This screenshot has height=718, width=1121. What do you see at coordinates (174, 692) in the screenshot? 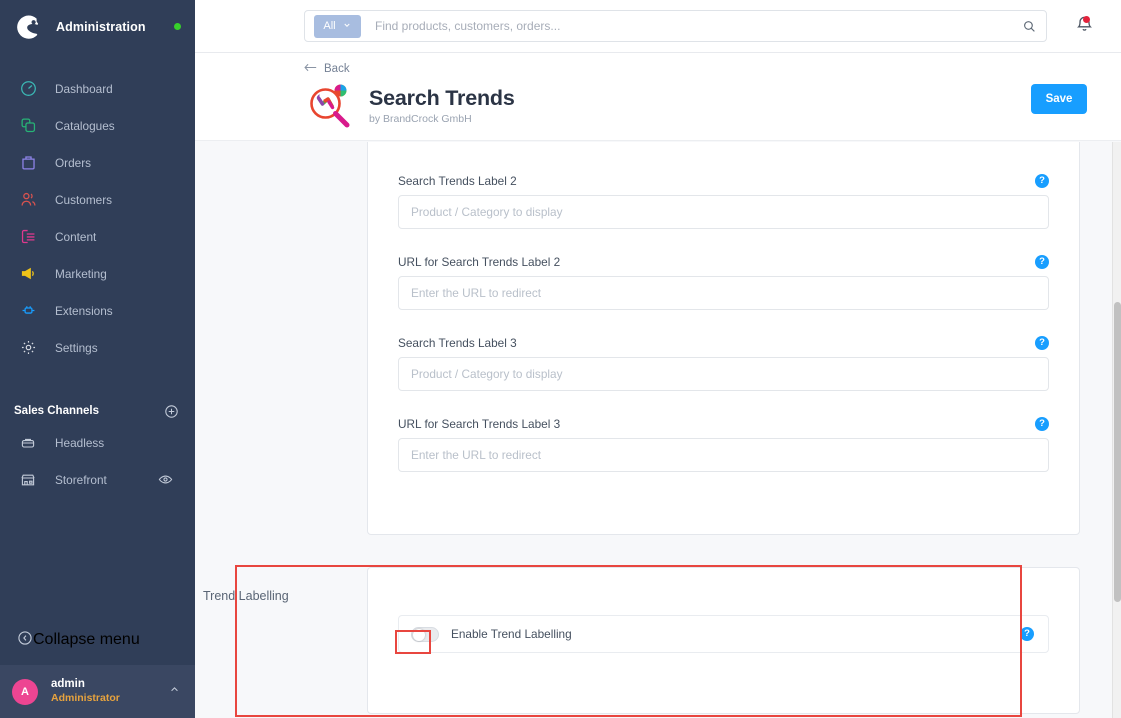
I see `chevron-up-icon` at bounding box center [174, 692].